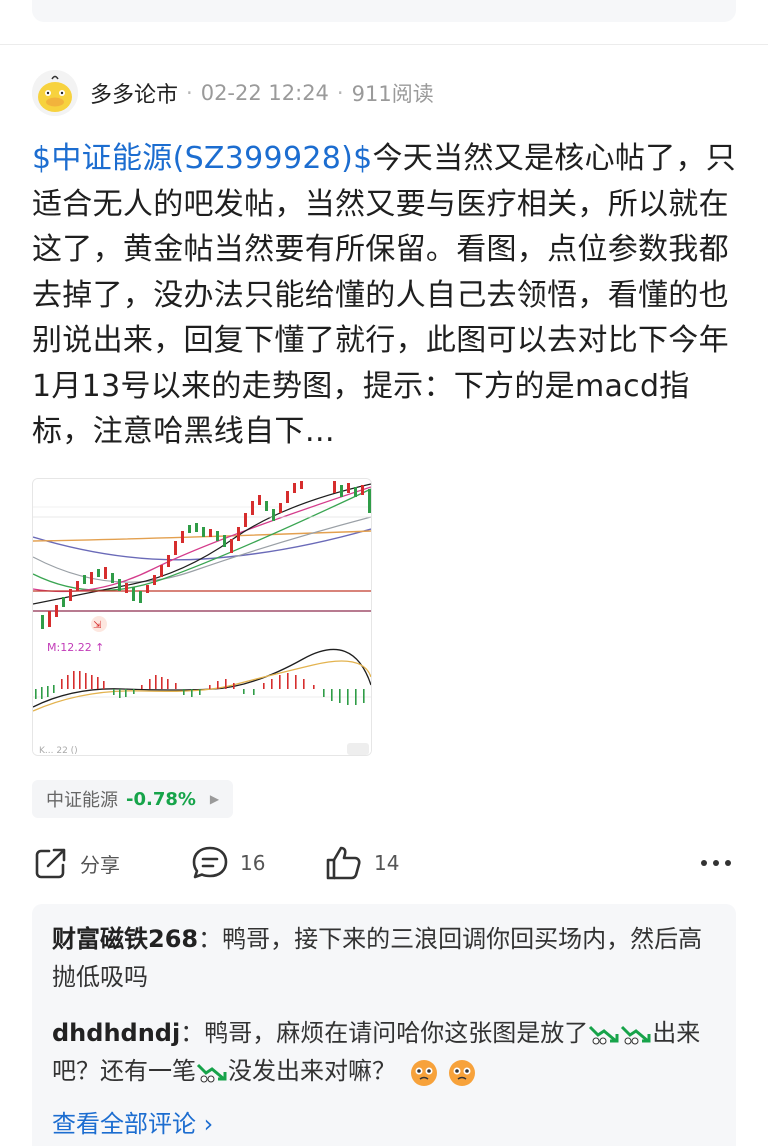 The height and width of the screenshot is (1146, 768). I want to click on post-meta: · 02-22 12:24 · 911阅读, so click(310, 93).